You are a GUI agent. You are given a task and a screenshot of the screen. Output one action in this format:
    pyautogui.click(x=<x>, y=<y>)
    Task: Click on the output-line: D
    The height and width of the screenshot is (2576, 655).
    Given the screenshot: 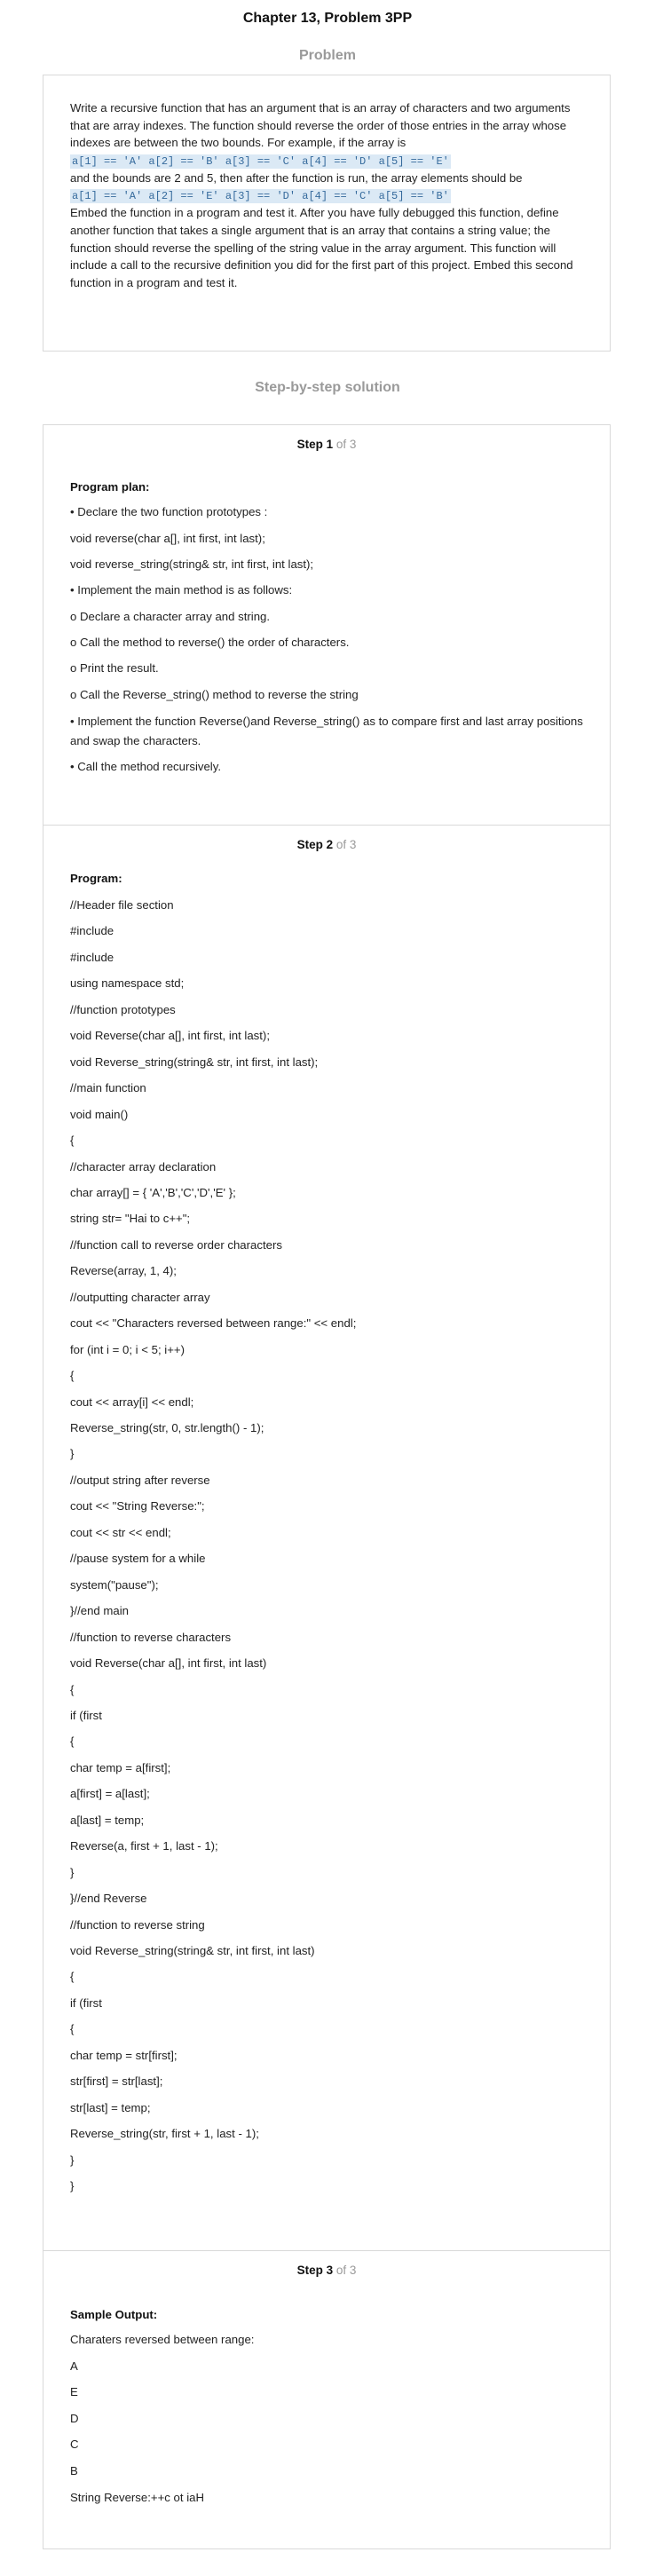 What is the action you would take?
    pyautogui.click(x=74, y=2418)
    